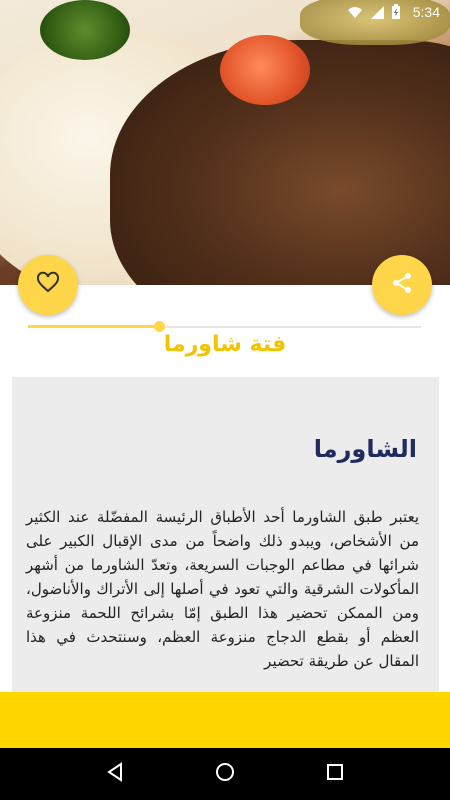 Image resolution: width=450 pixels, height=800 pixels. Describe the element at coordinates (265, 70) in the screenshot. I see `tomato-shape` at that location.